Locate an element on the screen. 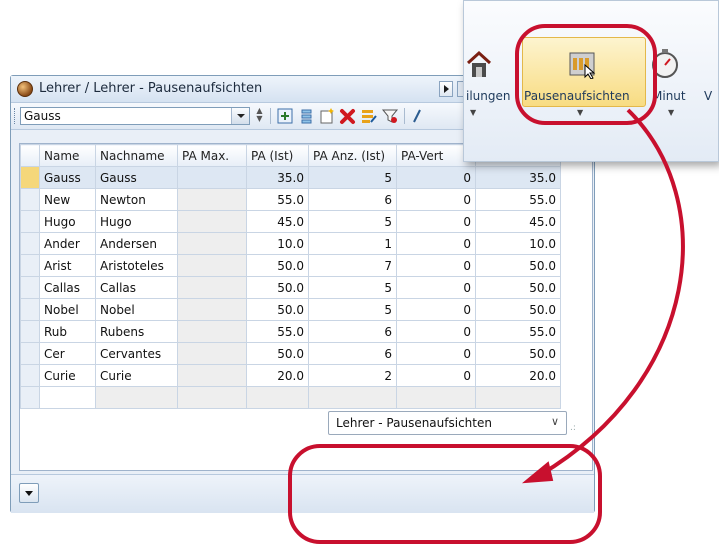 The image size is (719, 552). cell-nachname: Callas is located at coordinates (136, 287).